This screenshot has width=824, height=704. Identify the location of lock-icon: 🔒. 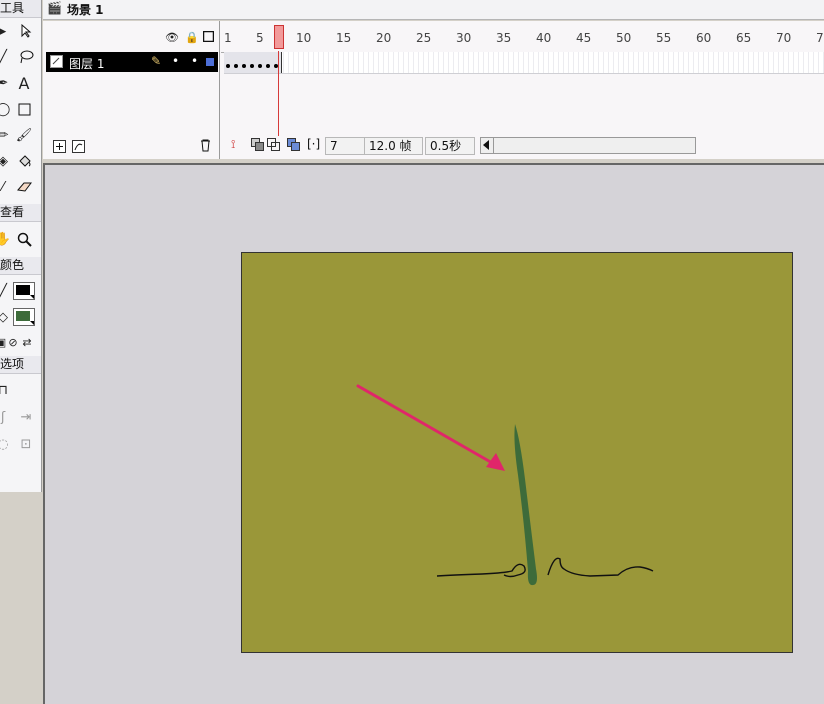
(192, 37).